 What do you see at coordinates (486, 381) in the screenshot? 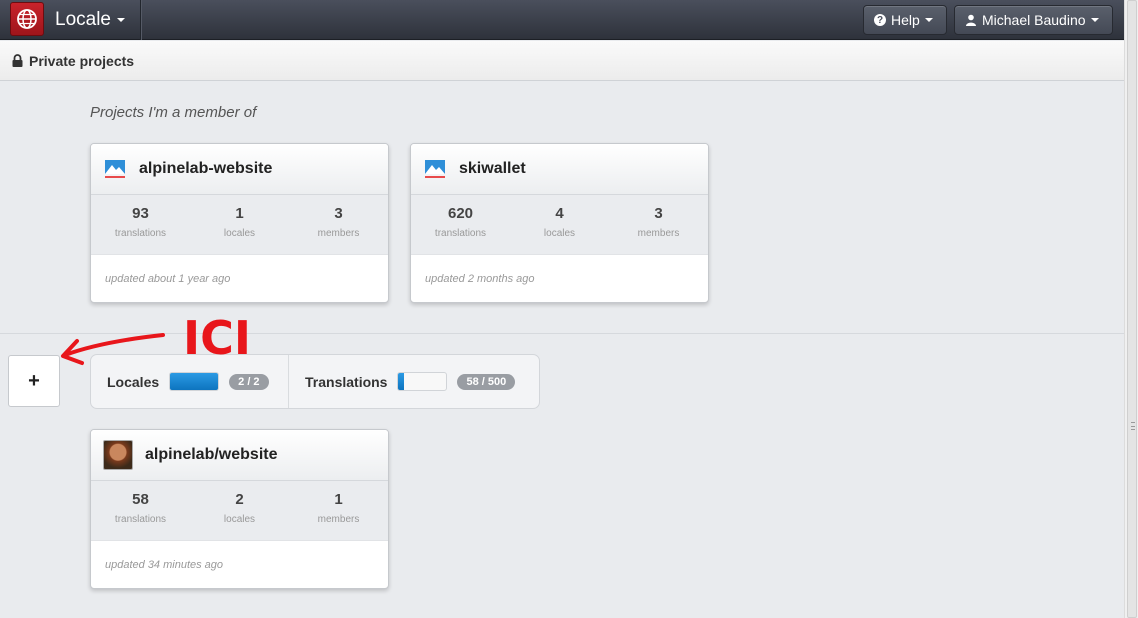
I see `translations-badge: 58 / 500` at bounding box center [486, 381].